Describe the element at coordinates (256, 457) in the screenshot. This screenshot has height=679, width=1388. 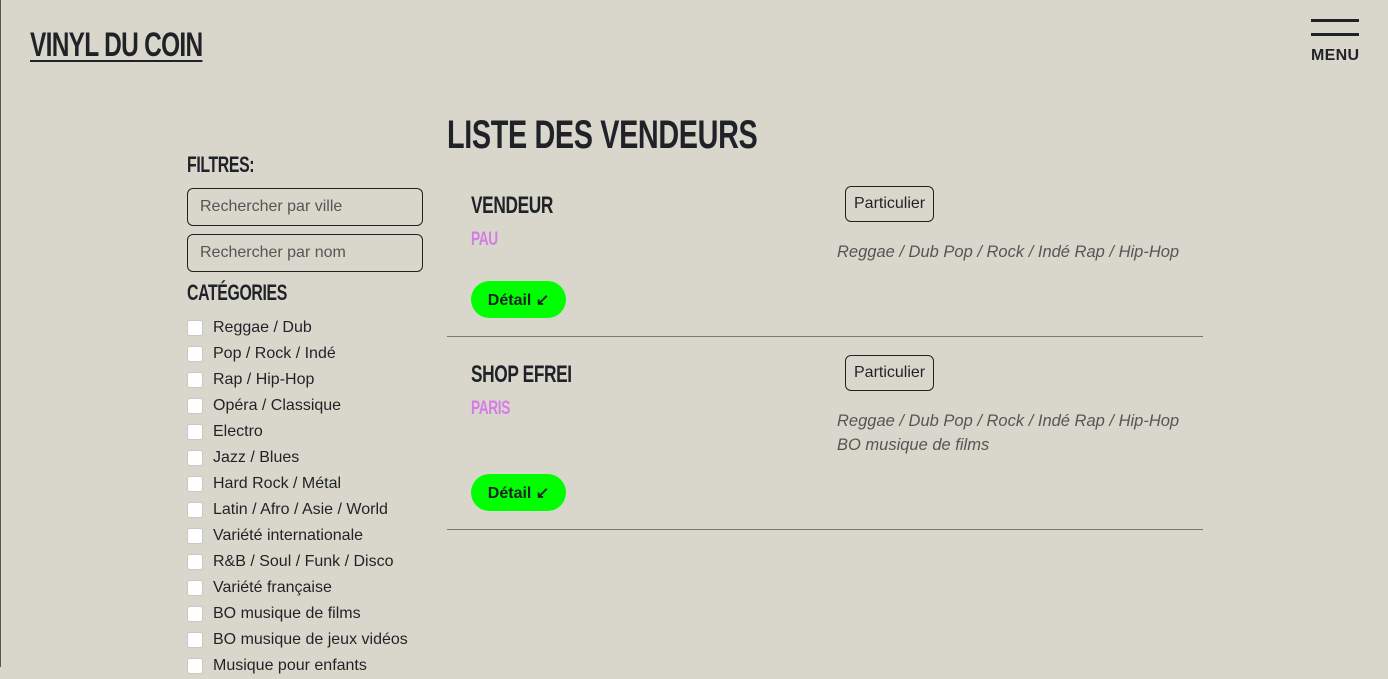
I see `category-label: Jazz / Blues` at that location.